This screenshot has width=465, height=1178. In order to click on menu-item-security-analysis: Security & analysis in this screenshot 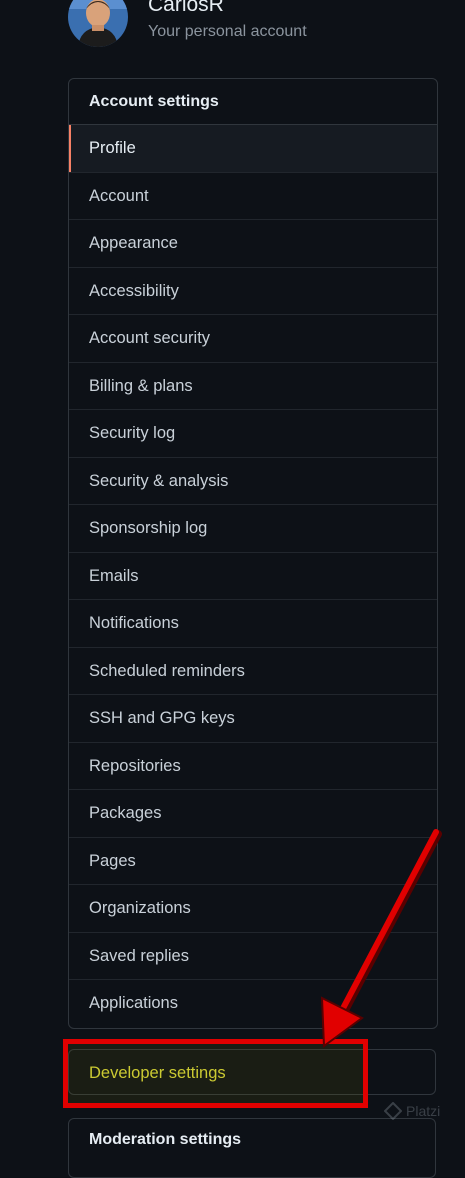, I will do `click(253, 481)`.